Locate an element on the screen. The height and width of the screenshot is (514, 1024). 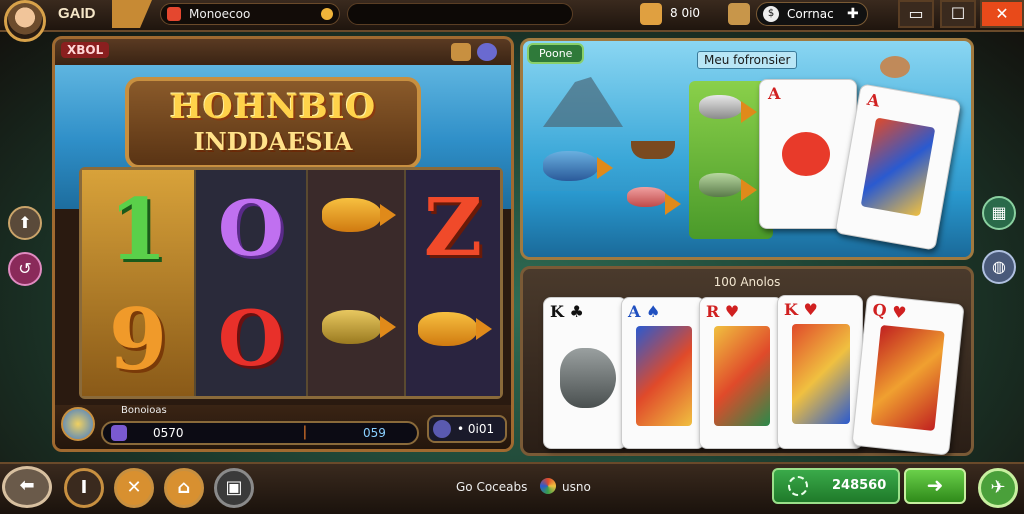
gift-icon is located at coordinates (651, 14).